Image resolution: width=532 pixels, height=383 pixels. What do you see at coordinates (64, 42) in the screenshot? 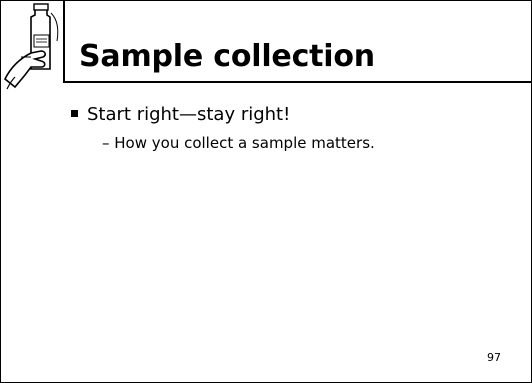
I see `header-vertical-rule` at bounding box center [64, 42].